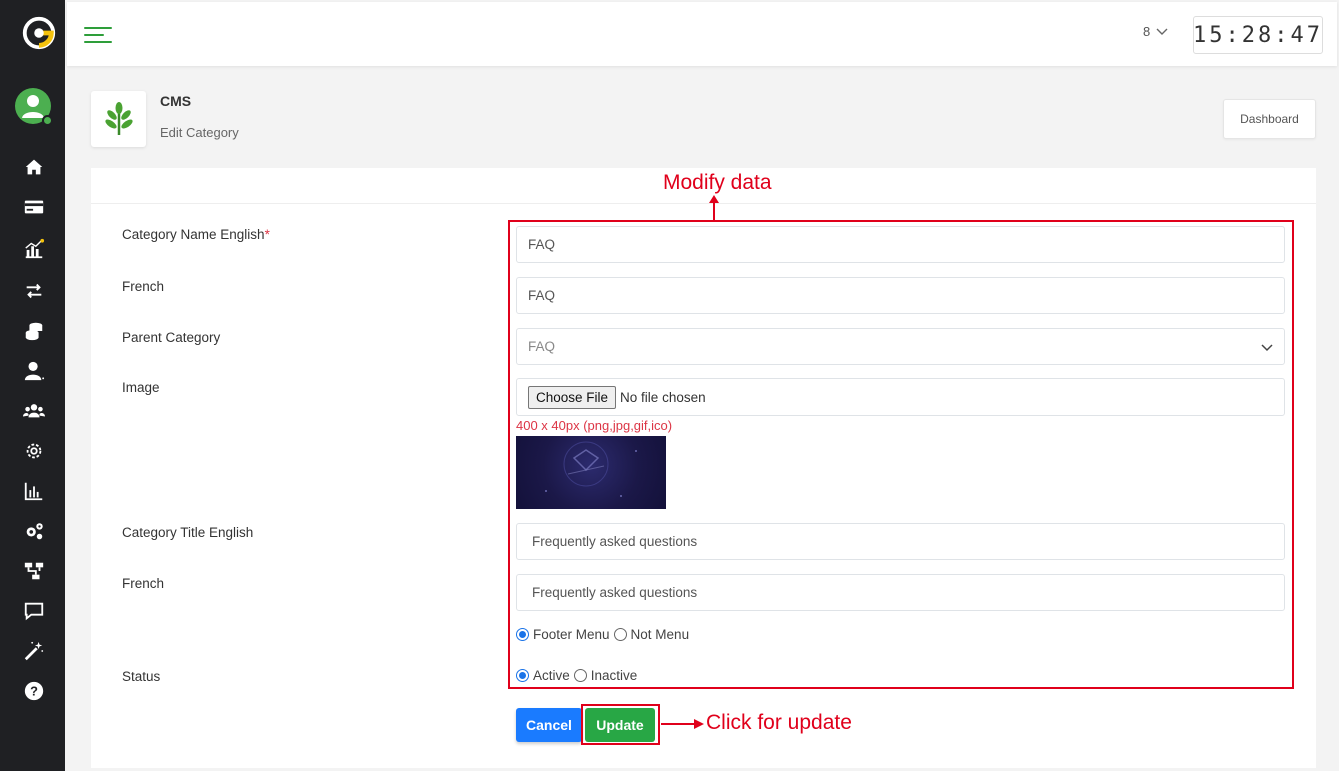 The height and width of the screenshot is (771, 1339). What do you see at coordinates (141, 676) in the screenshot?
I see `status-label: Status` at bounding box center [141, 676].